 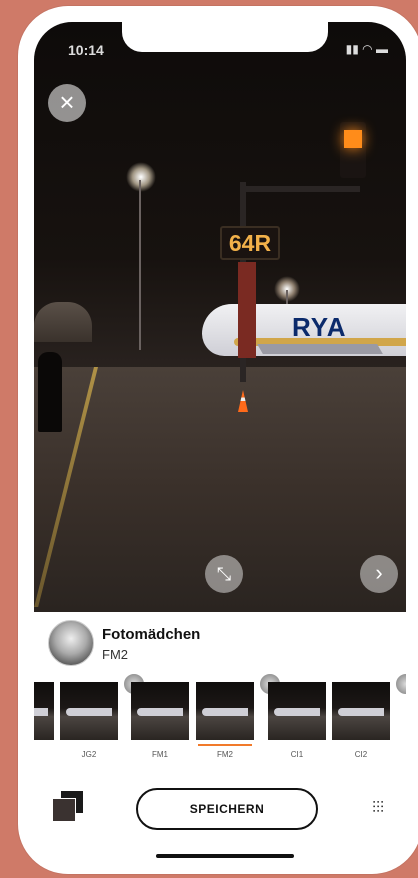 What do you see at coordinates (352, 49) in the screenshot?
I see `signal-icon: ▮▮` at bounding box center [352, 49].